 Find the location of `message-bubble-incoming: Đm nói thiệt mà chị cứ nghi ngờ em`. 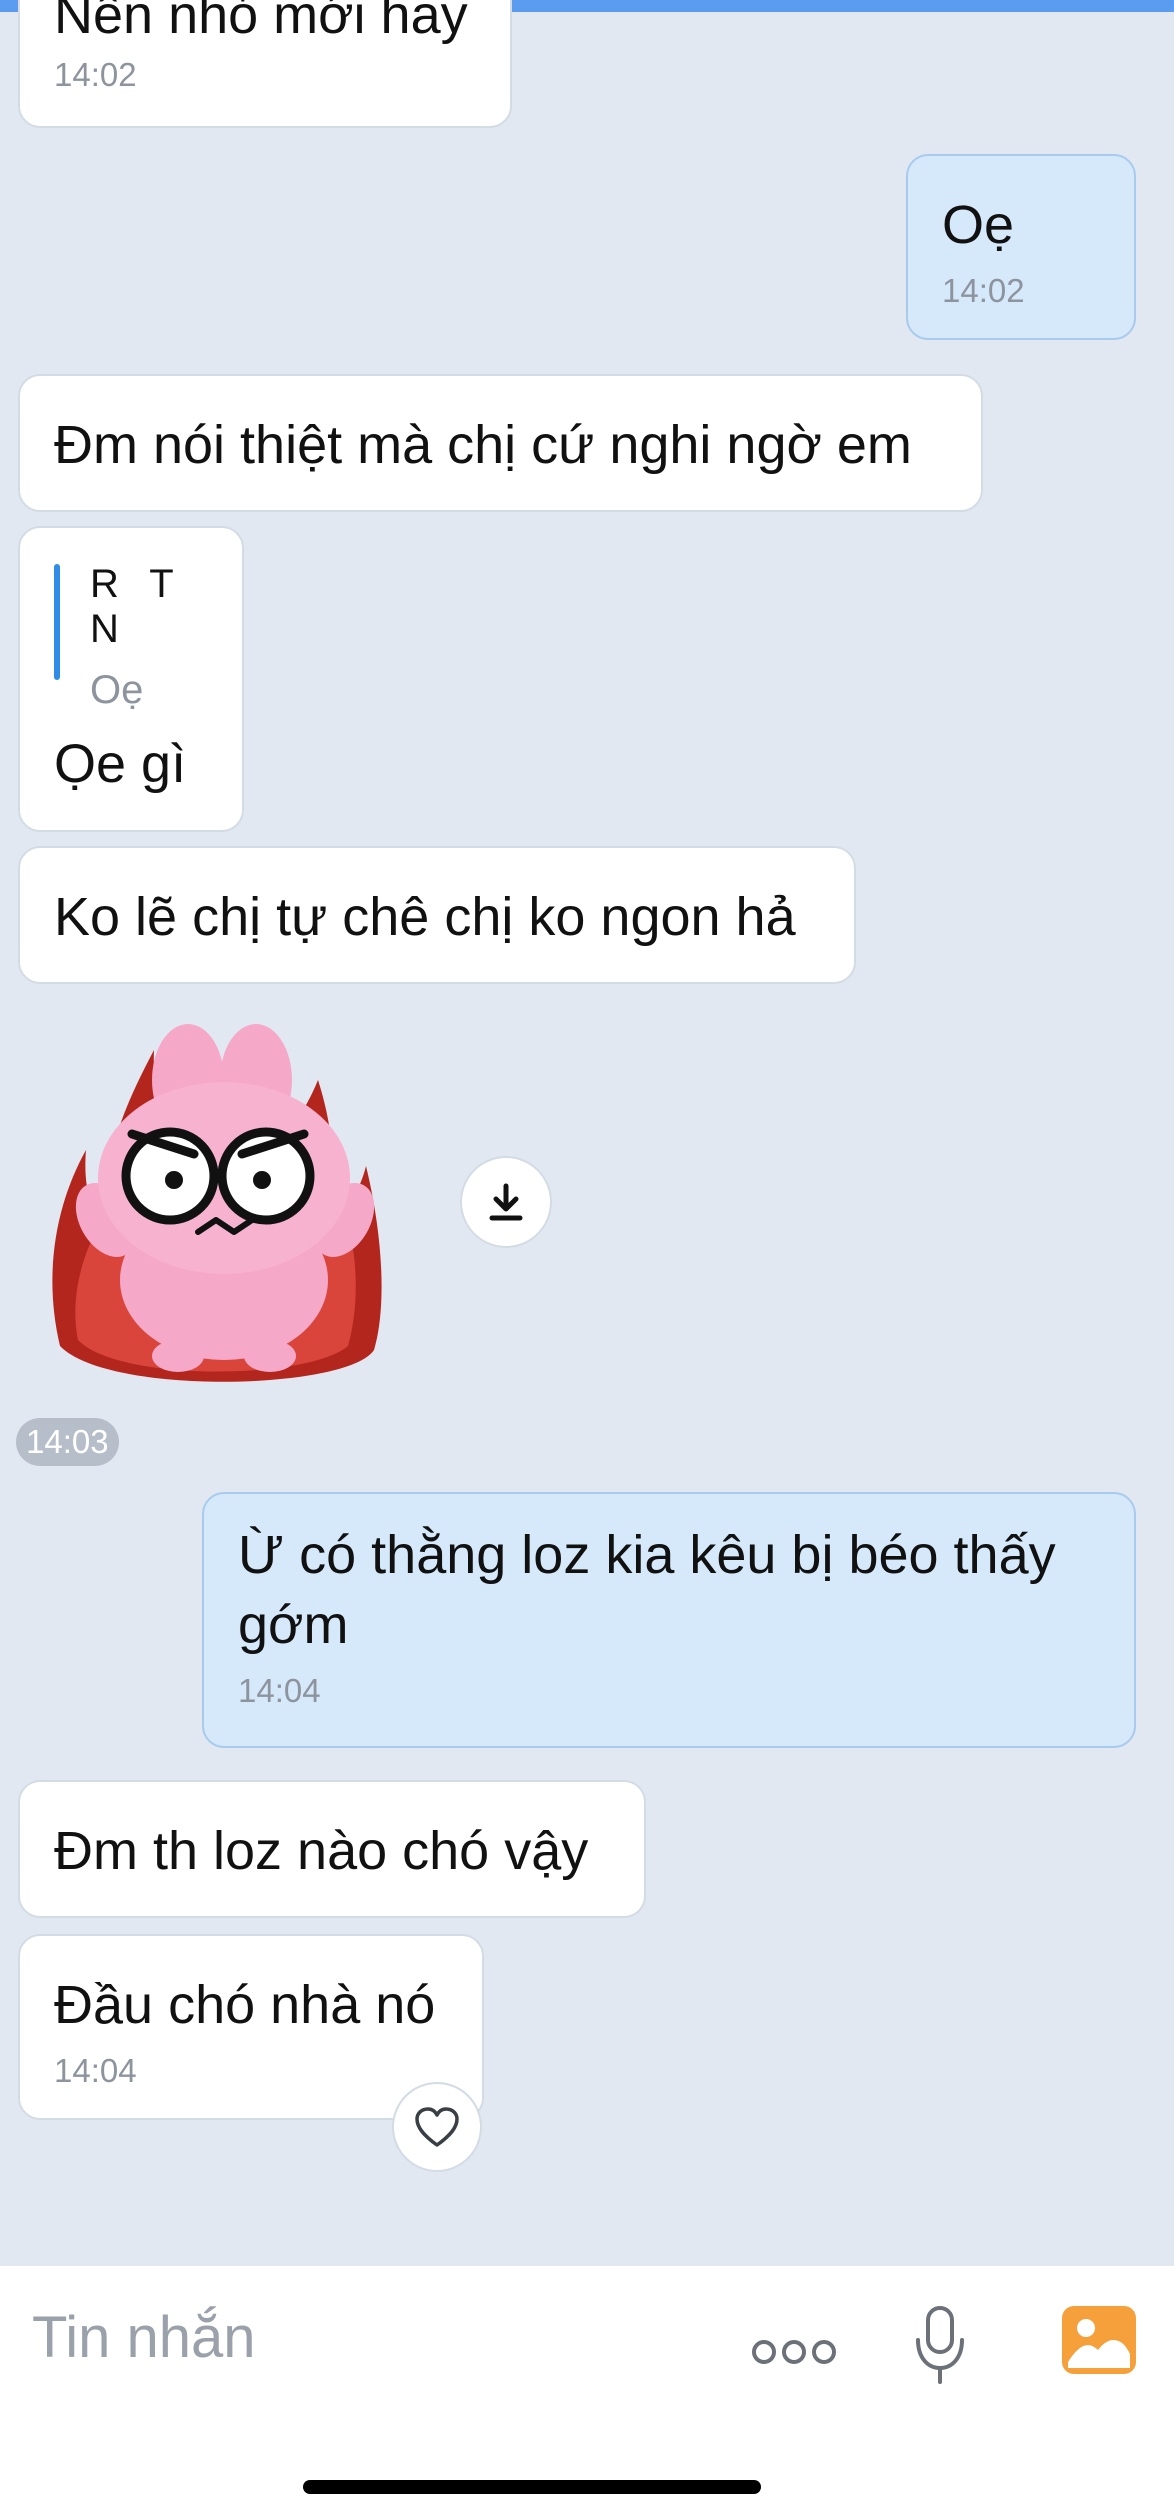

message-bubble-incoming: Đm nói thiệt mà chị cứ nghi ngờ em is located at coordinates (500, 443).